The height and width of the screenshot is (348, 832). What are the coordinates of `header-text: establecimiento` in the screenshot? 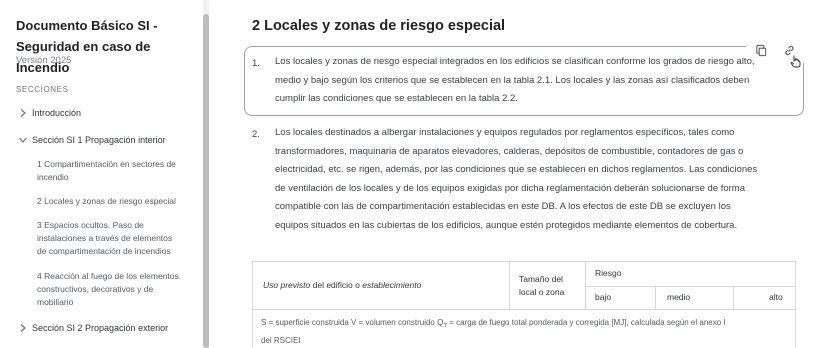 It's located at (392, 285).